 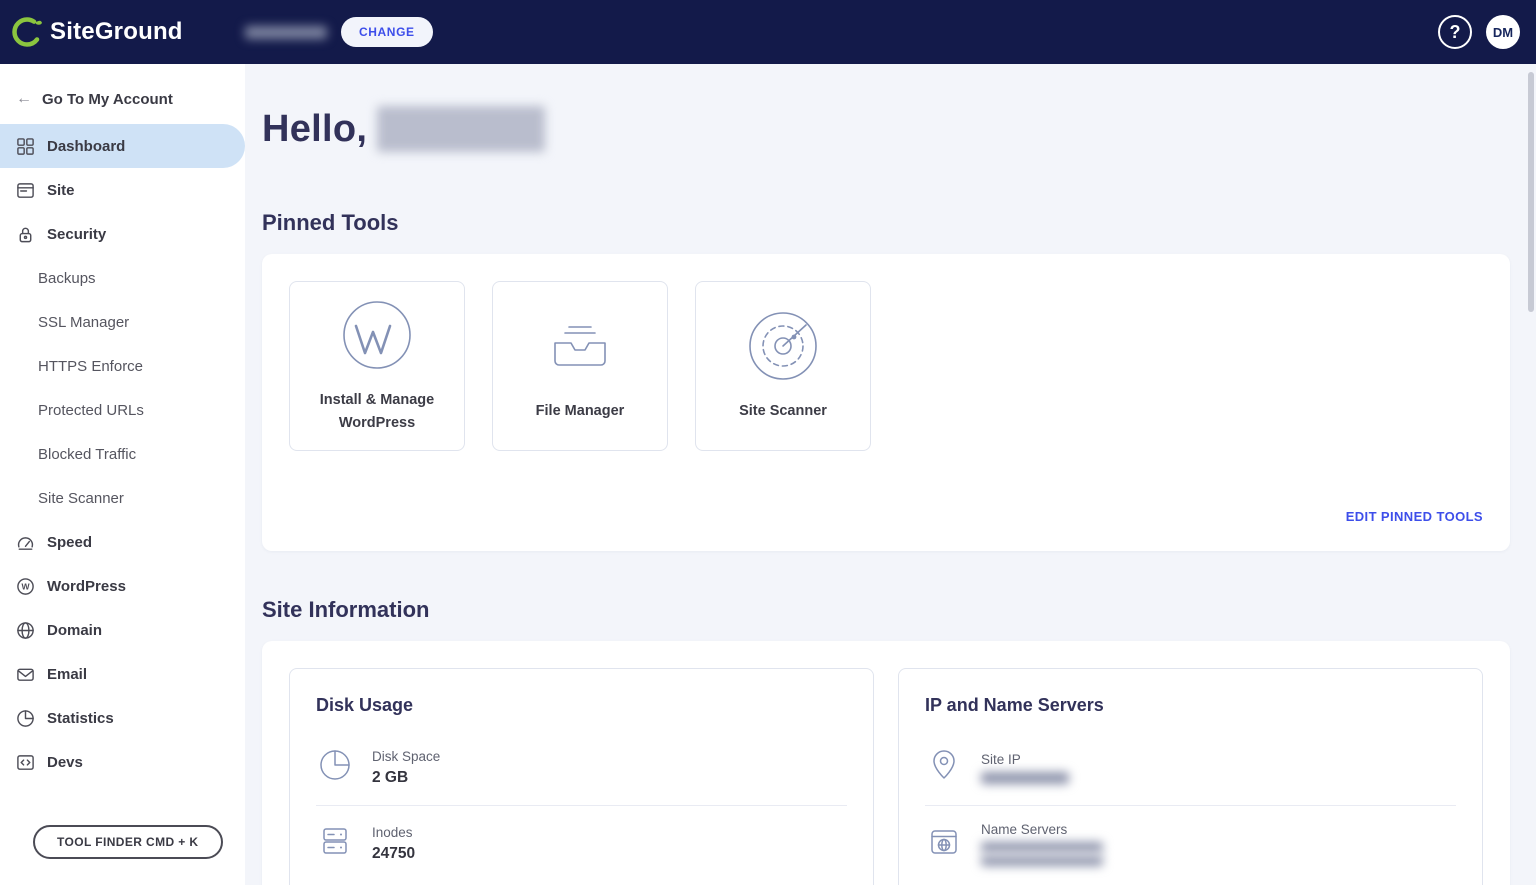 I want to click on tool-card-site-scanner: Site Scanner, so click(x=783, y=366).